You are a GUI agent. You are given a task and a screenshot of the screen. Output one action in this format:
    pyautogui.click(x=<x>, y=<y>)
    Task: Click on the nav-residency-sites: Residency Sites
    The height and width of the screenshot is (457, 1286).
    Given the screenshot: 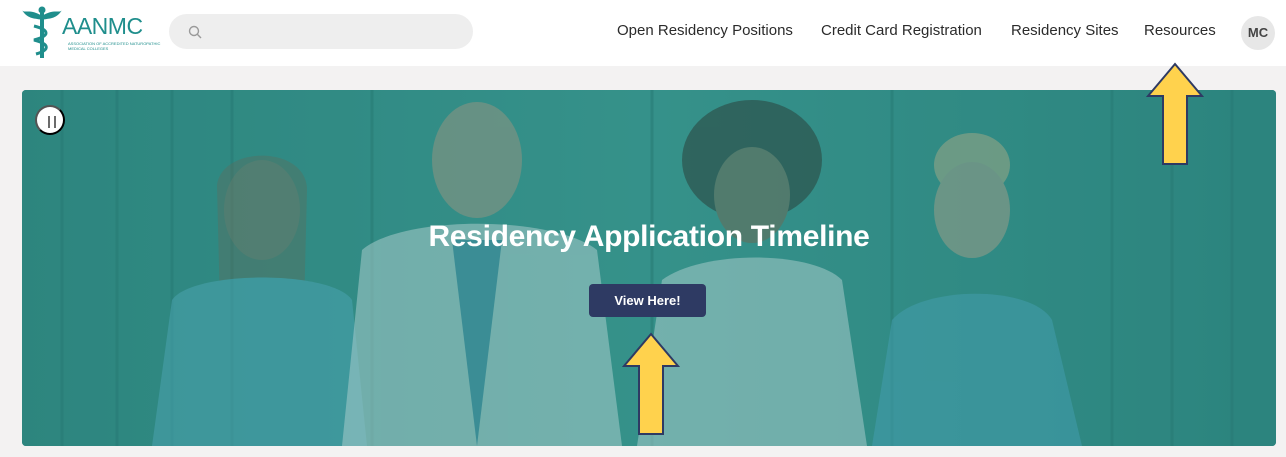 What is the action you would take?
    pyautogui.click(x=1065, y=30)
    